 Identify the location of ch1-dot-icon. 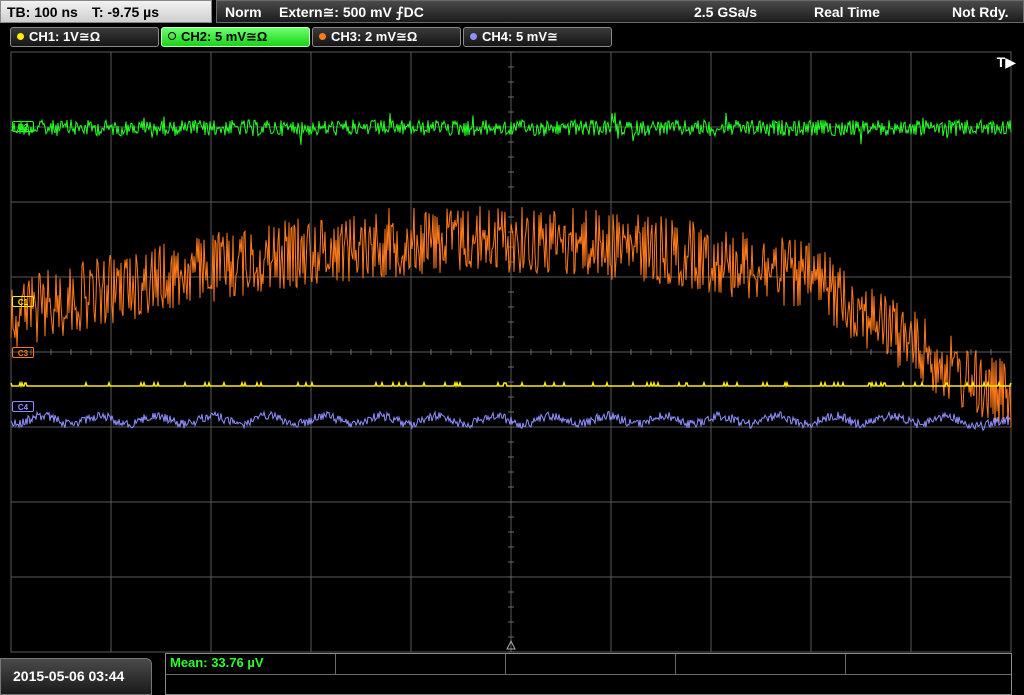
(20, 36).